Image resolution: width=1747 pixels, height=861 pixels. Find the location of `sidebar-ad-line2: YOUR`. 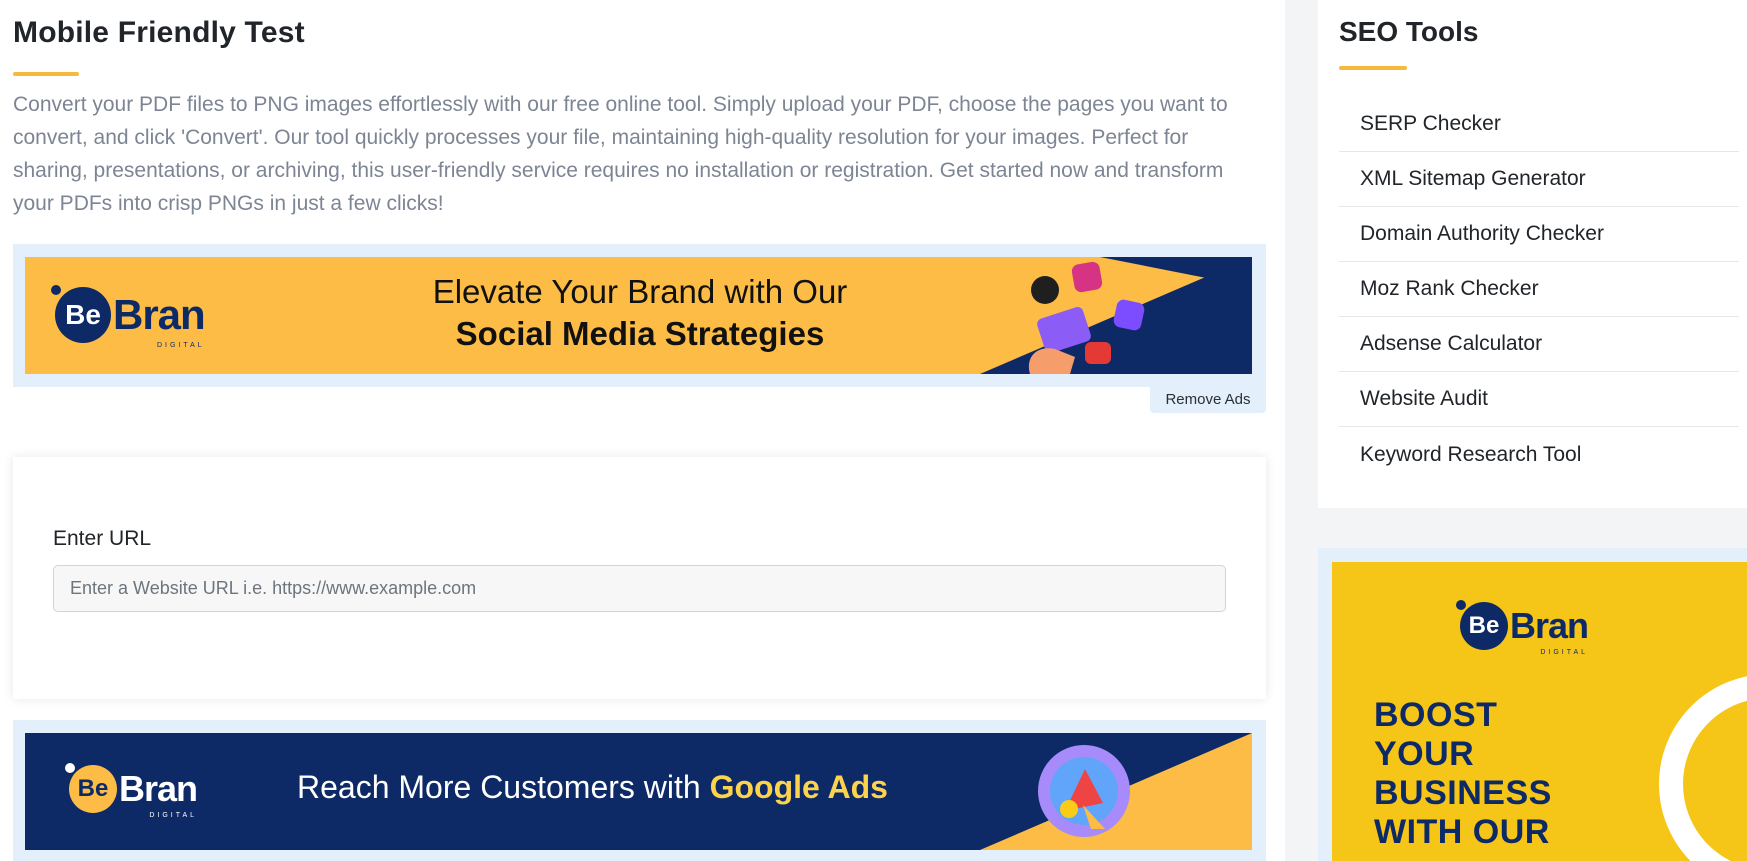

sidebar-ad-line2: YOUR is located at coordinates (1424, 754).